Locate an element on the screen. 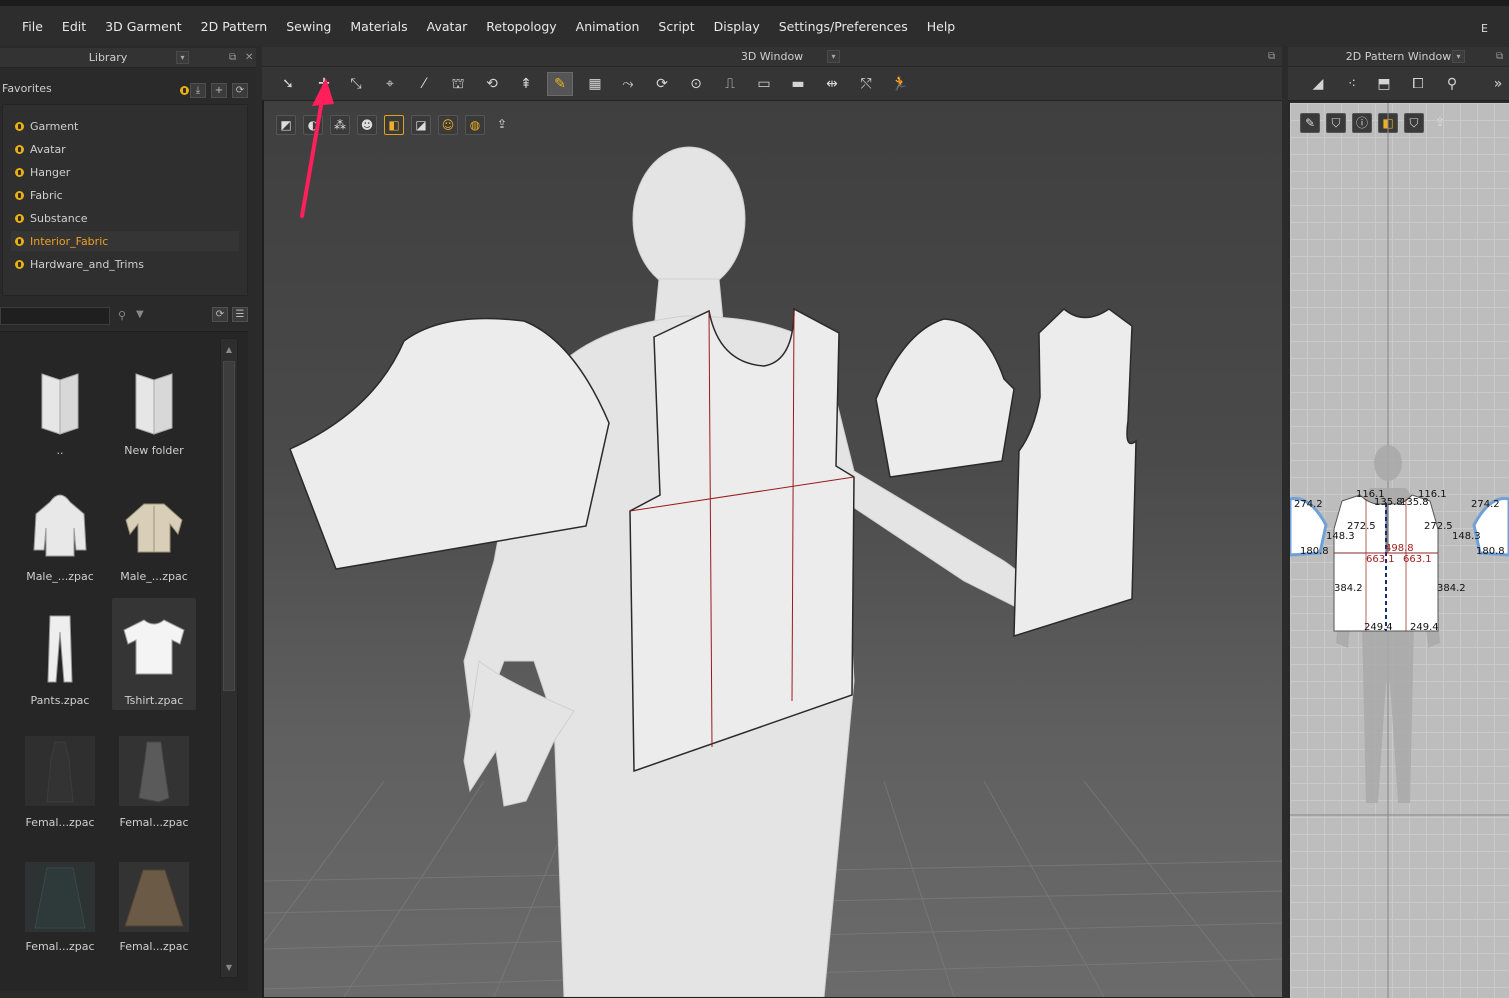 This screenshot has height=998, width=1509. file-item-male-hoodie: Male_...zpac is located at coordinates (60, 534).